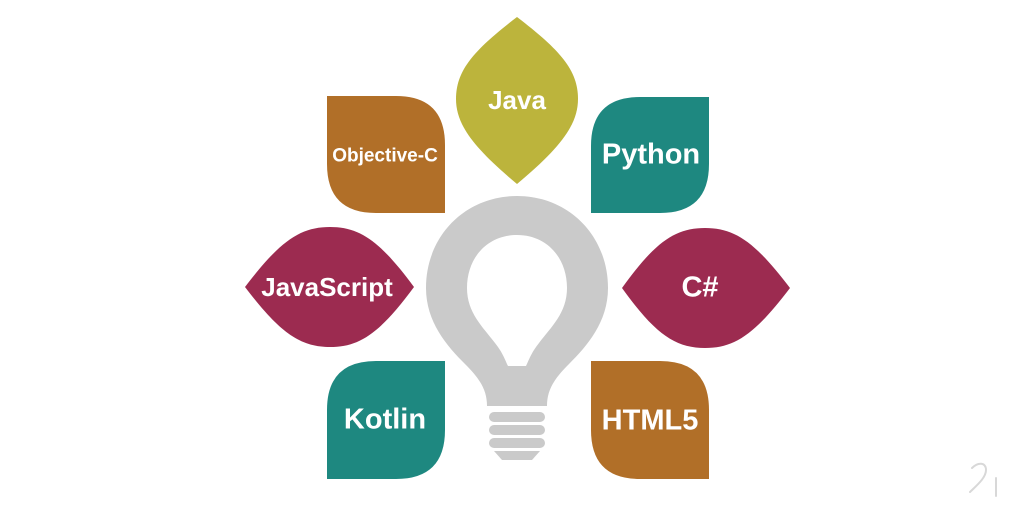 This screenshot has height=517, width=1024. What do you see at coordinates (327, 287) in the screenshot?
I see `petal-label-javascript: JavaScript` at bounding box center [327, 287].